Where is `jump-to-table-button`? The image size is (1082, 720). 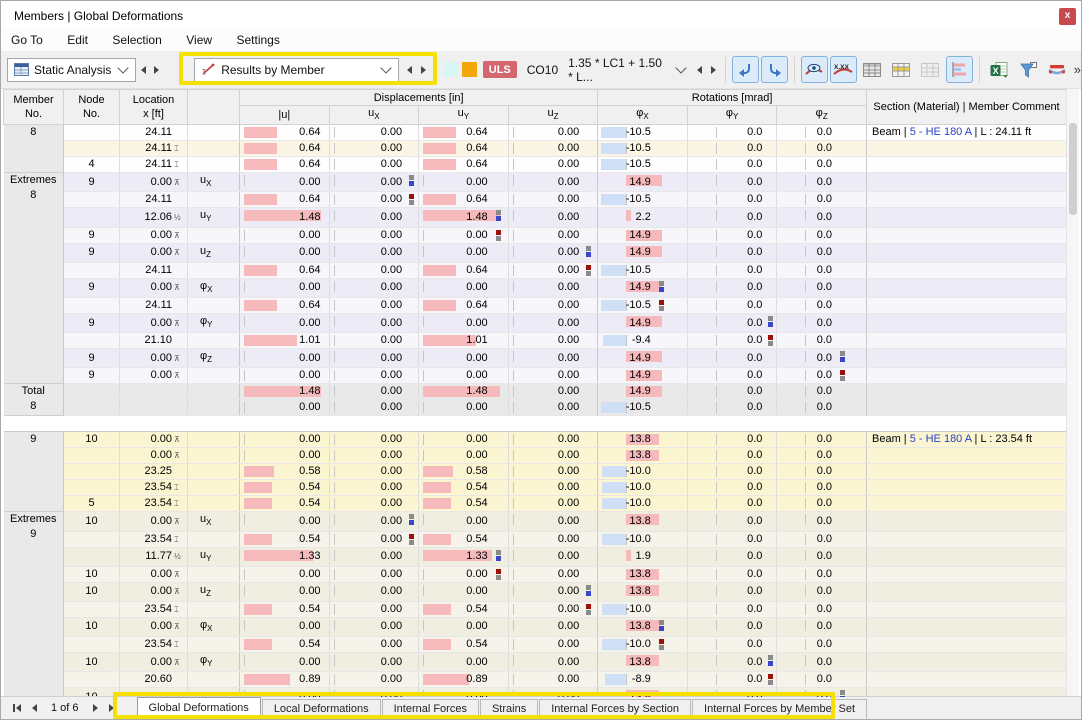 jump-to-table-button is located at coordinates (775, 69).